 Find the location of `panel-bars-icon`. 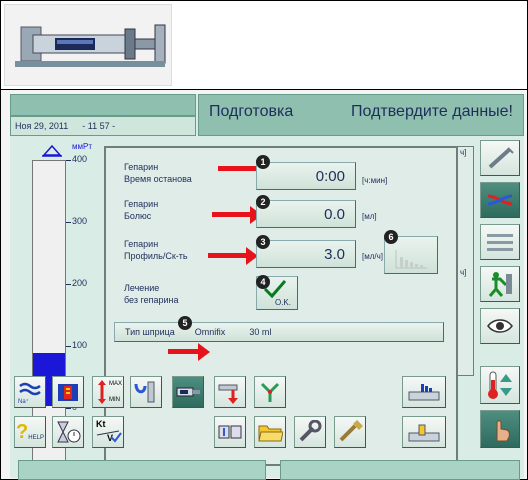

panel-bars-icon is located at coordinates (500, 242).